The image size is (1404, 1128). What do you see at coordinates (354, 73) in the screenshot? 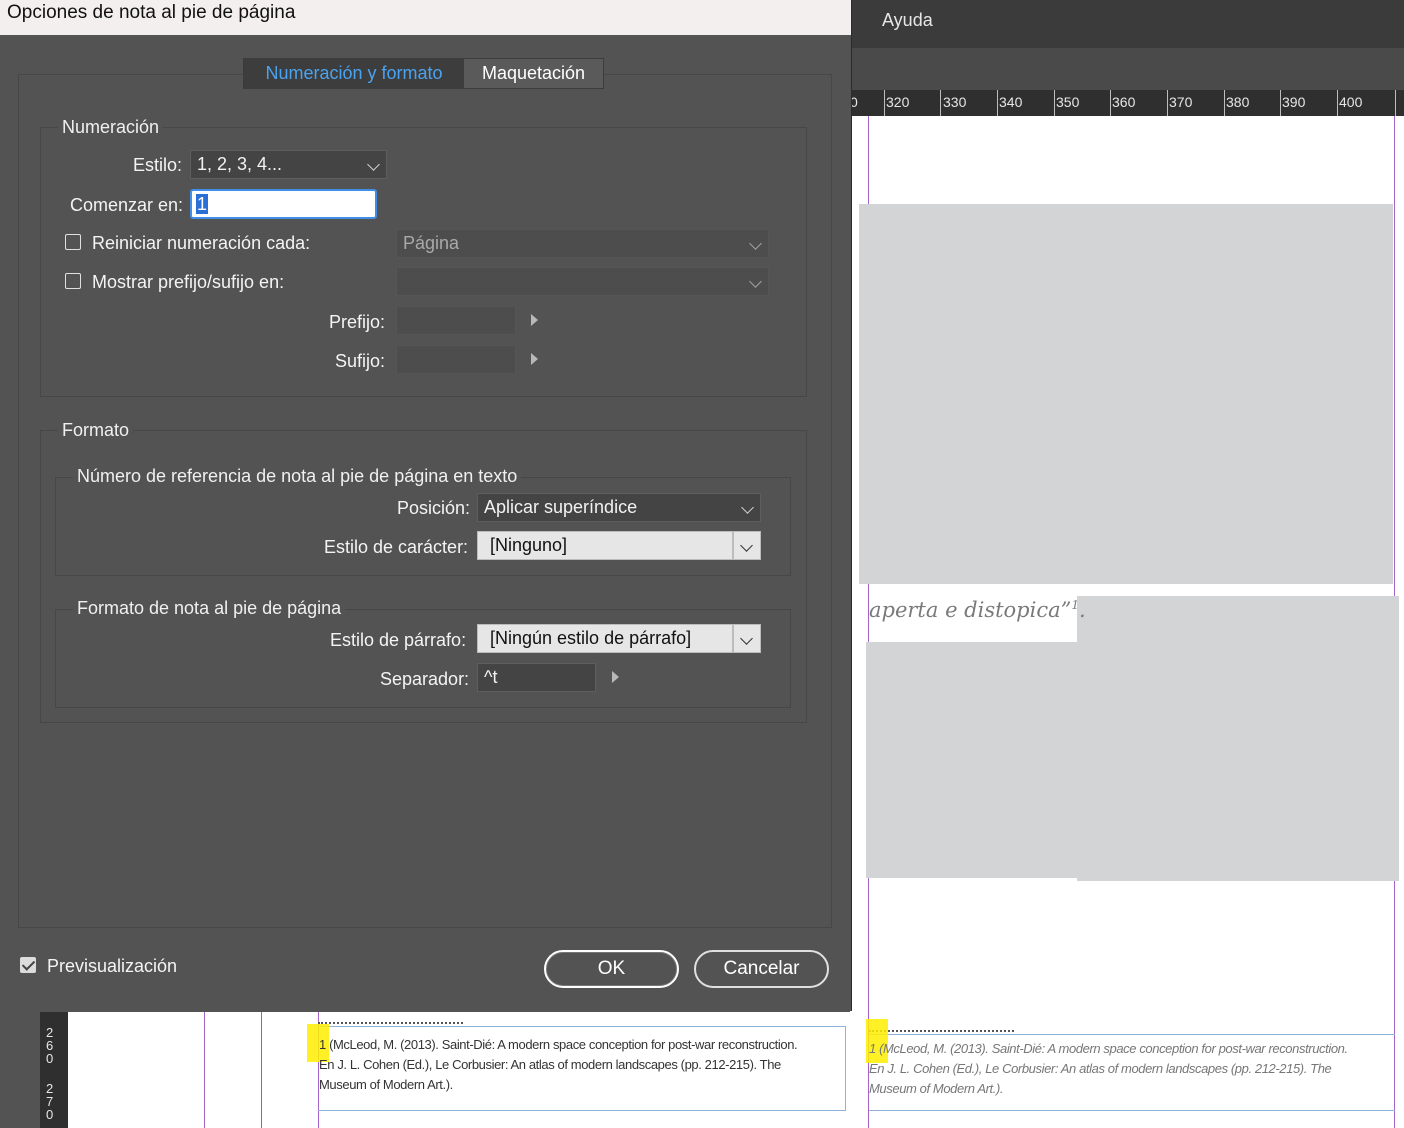
I see `tab-numbering-format: Numeración y formato` at bounding box center [354, 73].